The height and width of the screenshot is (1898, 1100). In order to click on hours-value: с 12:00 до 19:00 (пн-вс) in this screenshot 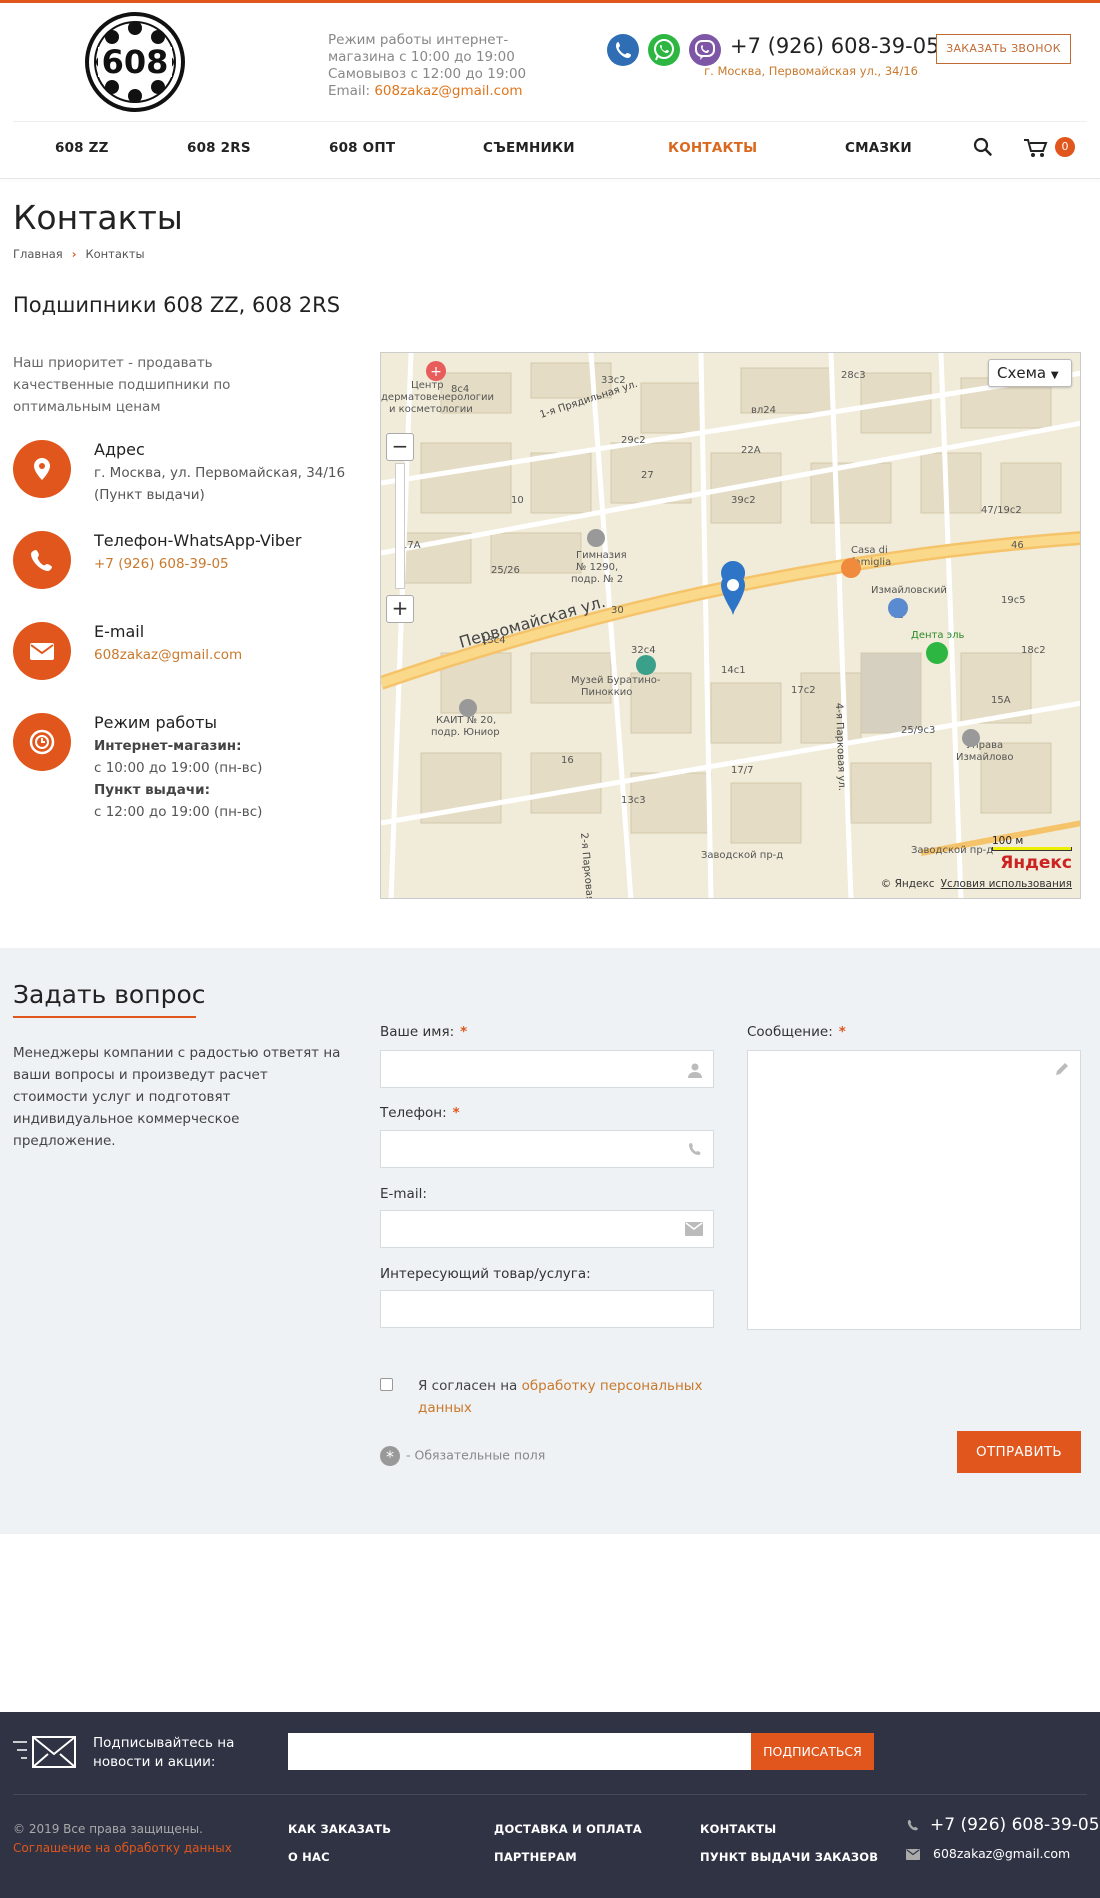, I will do `click(178, 812)`.